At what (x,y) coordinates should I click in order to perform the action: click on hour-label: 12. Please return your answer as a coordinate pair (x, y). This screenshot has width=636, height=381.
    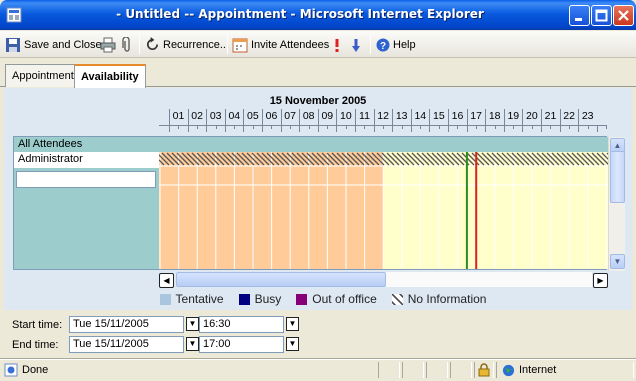
    Looking at the image, I should click on (382, 117).